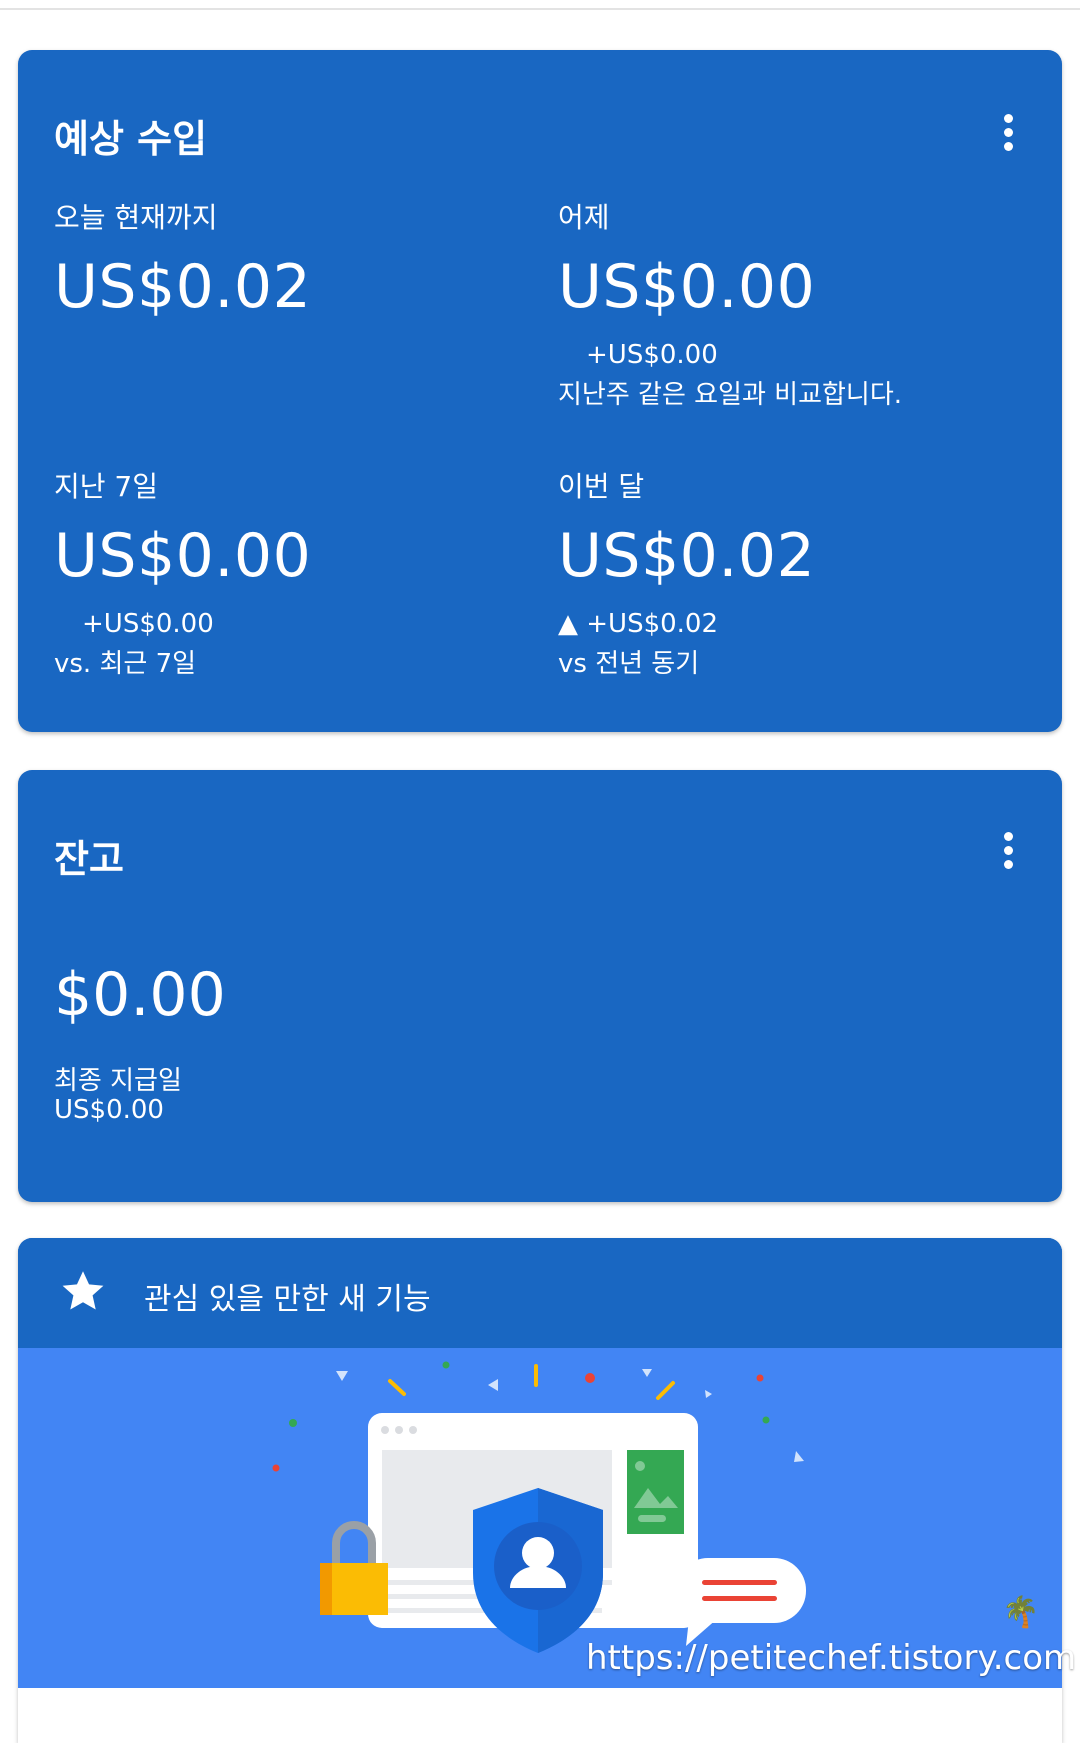 This screenshot has height=1743, width=1080. Describe the element at coordinates (136, 217) in the screenshot. I see `metric-label: 오늘 현재까지` at that location.